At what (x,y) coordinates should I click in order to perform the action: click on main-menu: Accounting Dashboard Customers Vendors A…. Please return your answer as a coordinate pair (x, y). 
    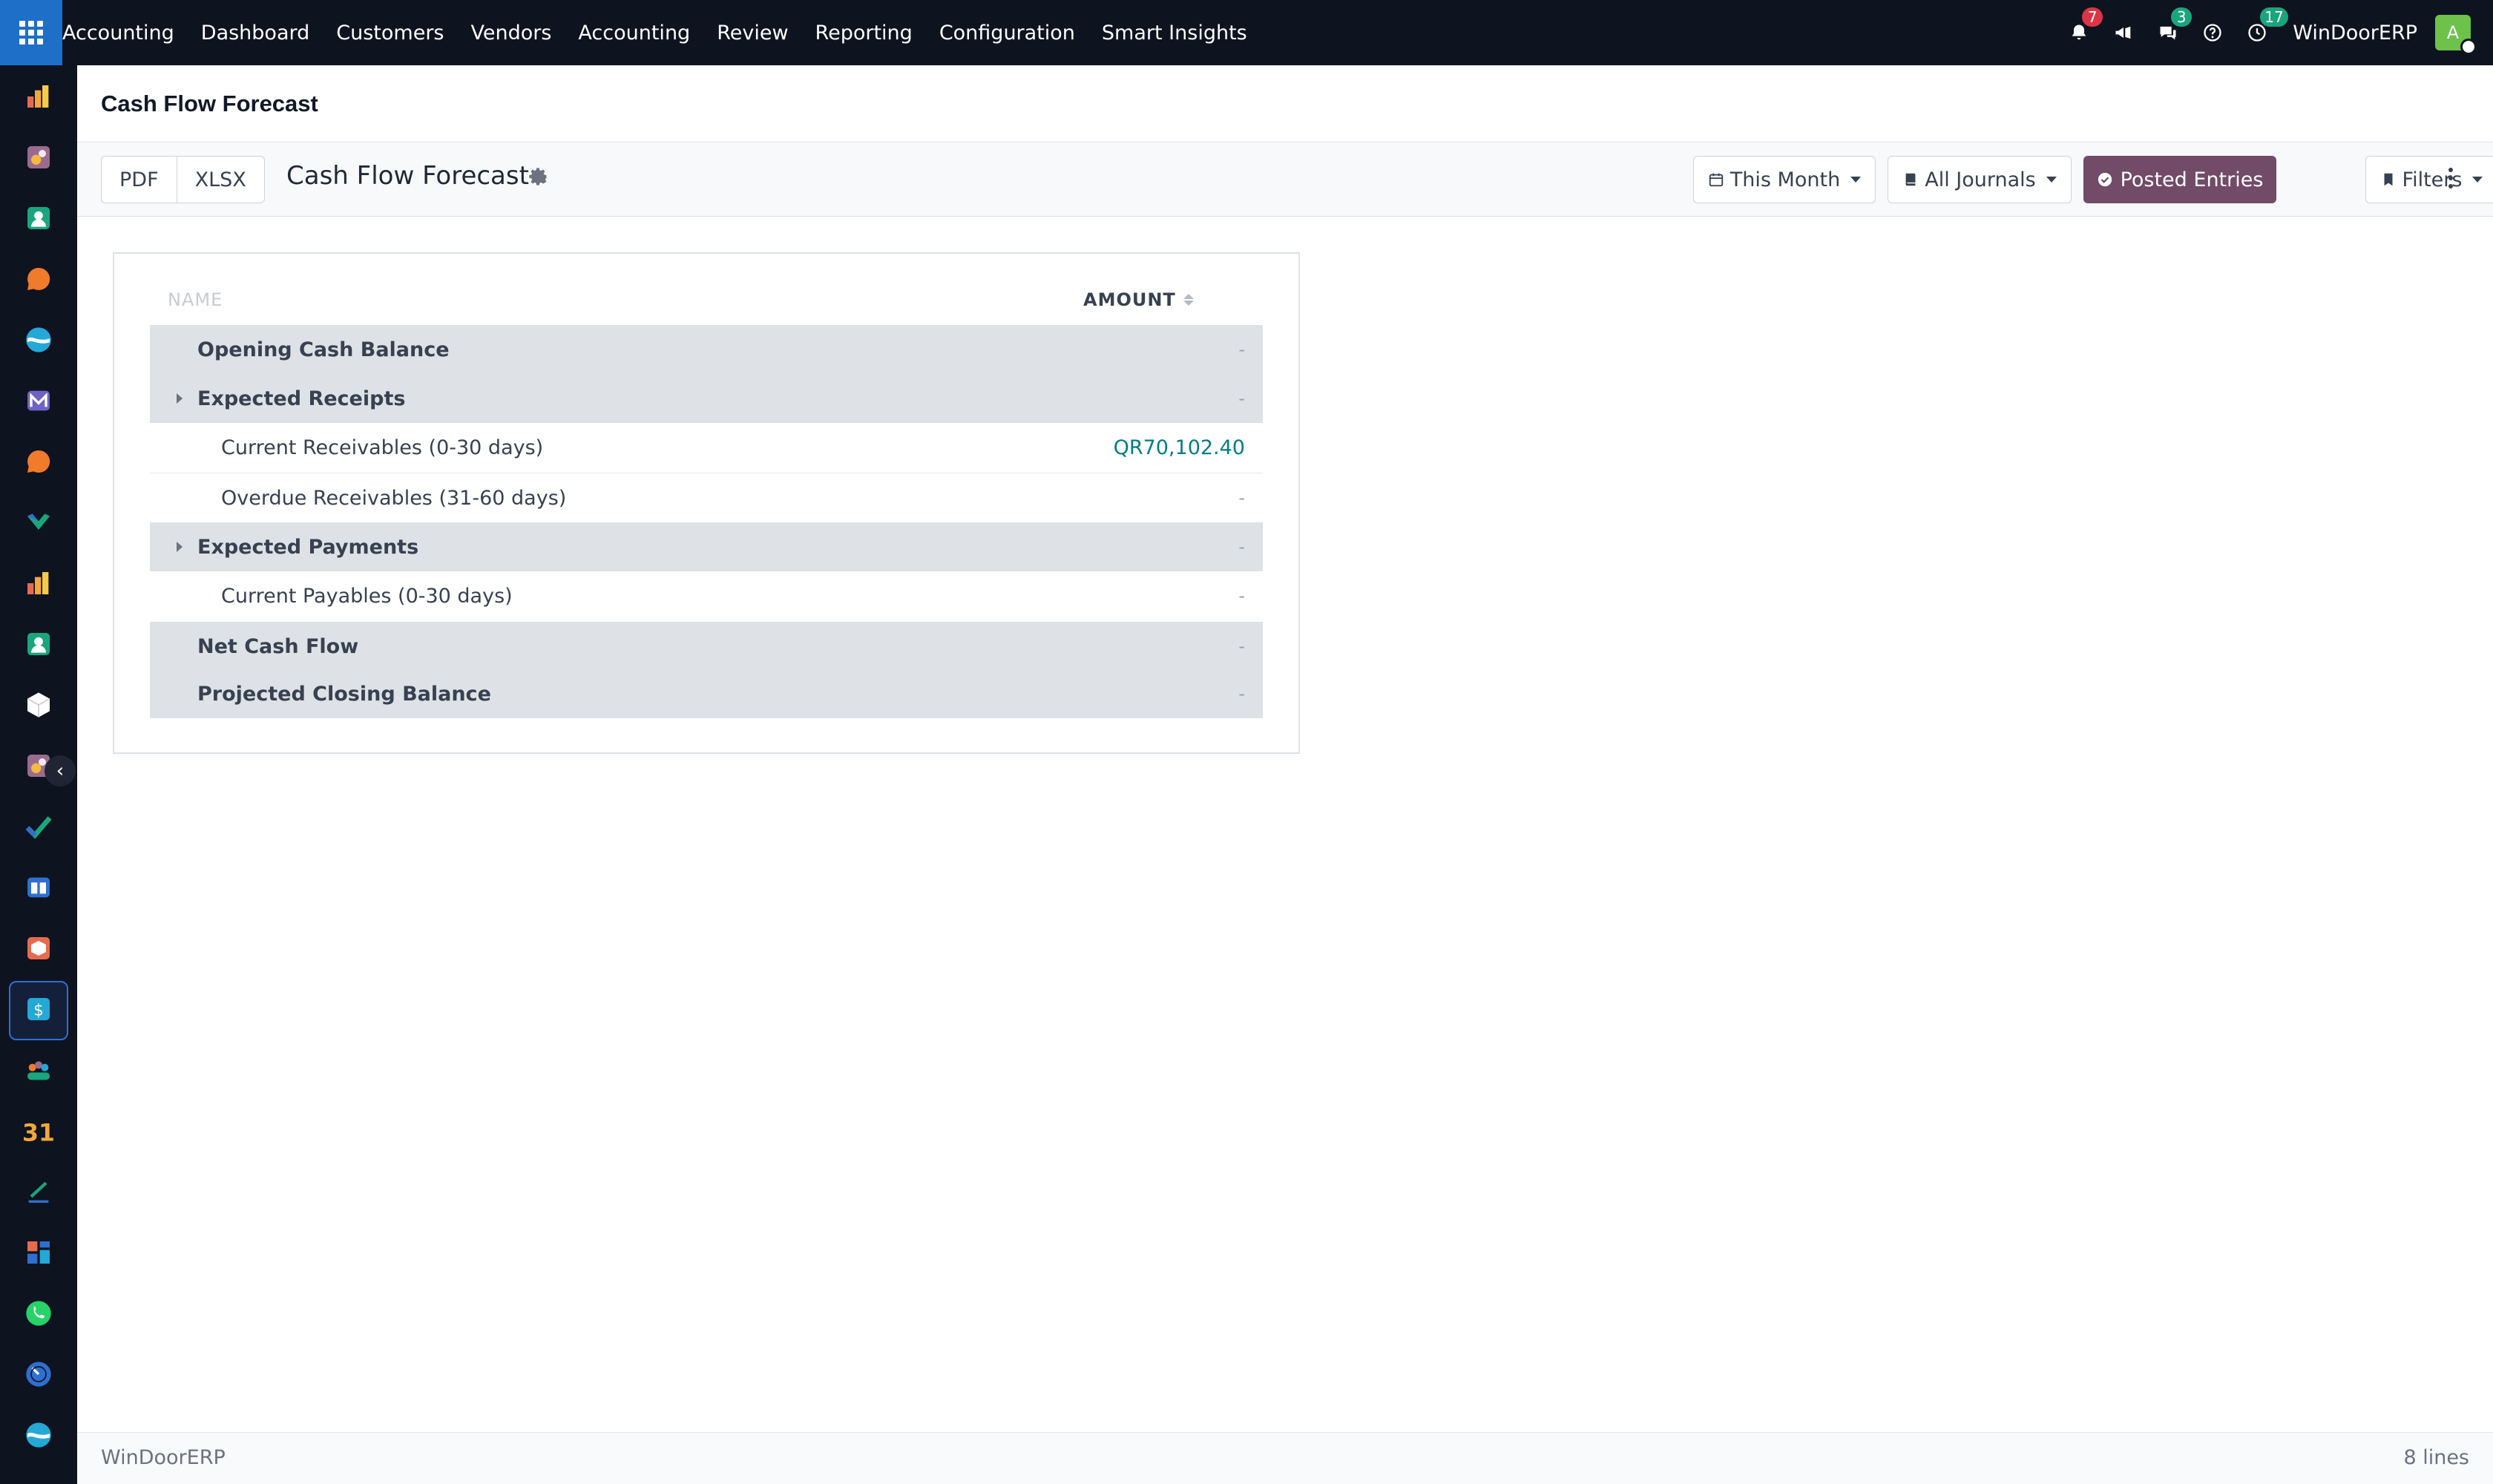
    Looking at the image, I should click on (668, 32).